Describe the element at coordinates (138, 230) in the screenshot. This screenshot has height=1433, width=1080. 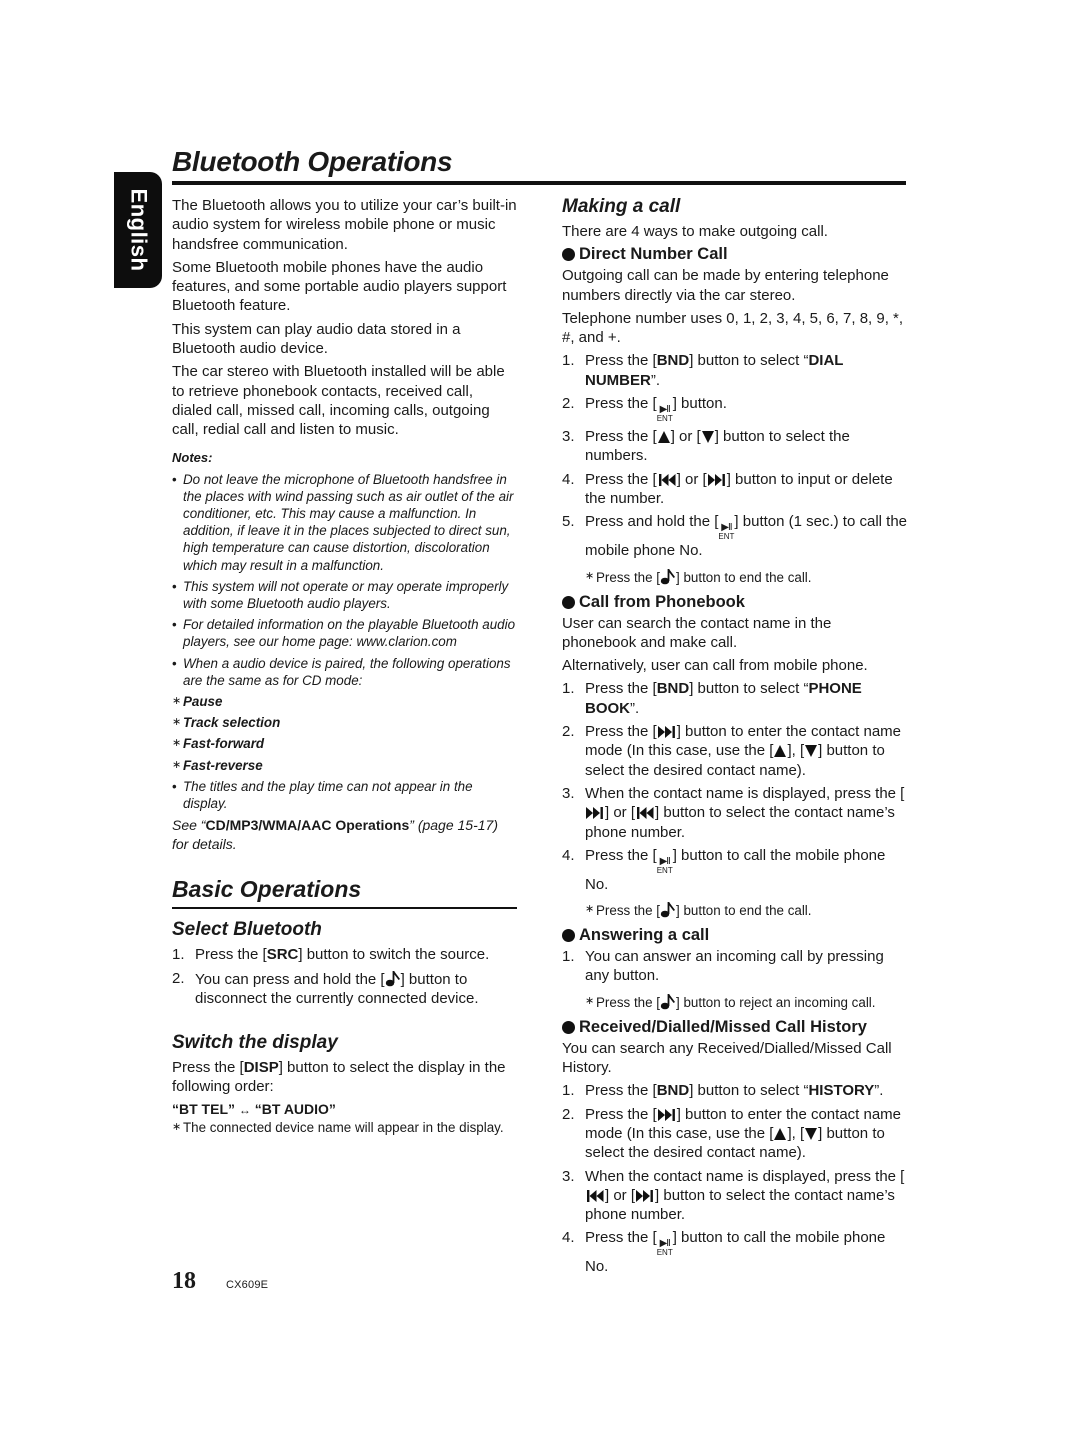
I see `language-tab: English` at that location.